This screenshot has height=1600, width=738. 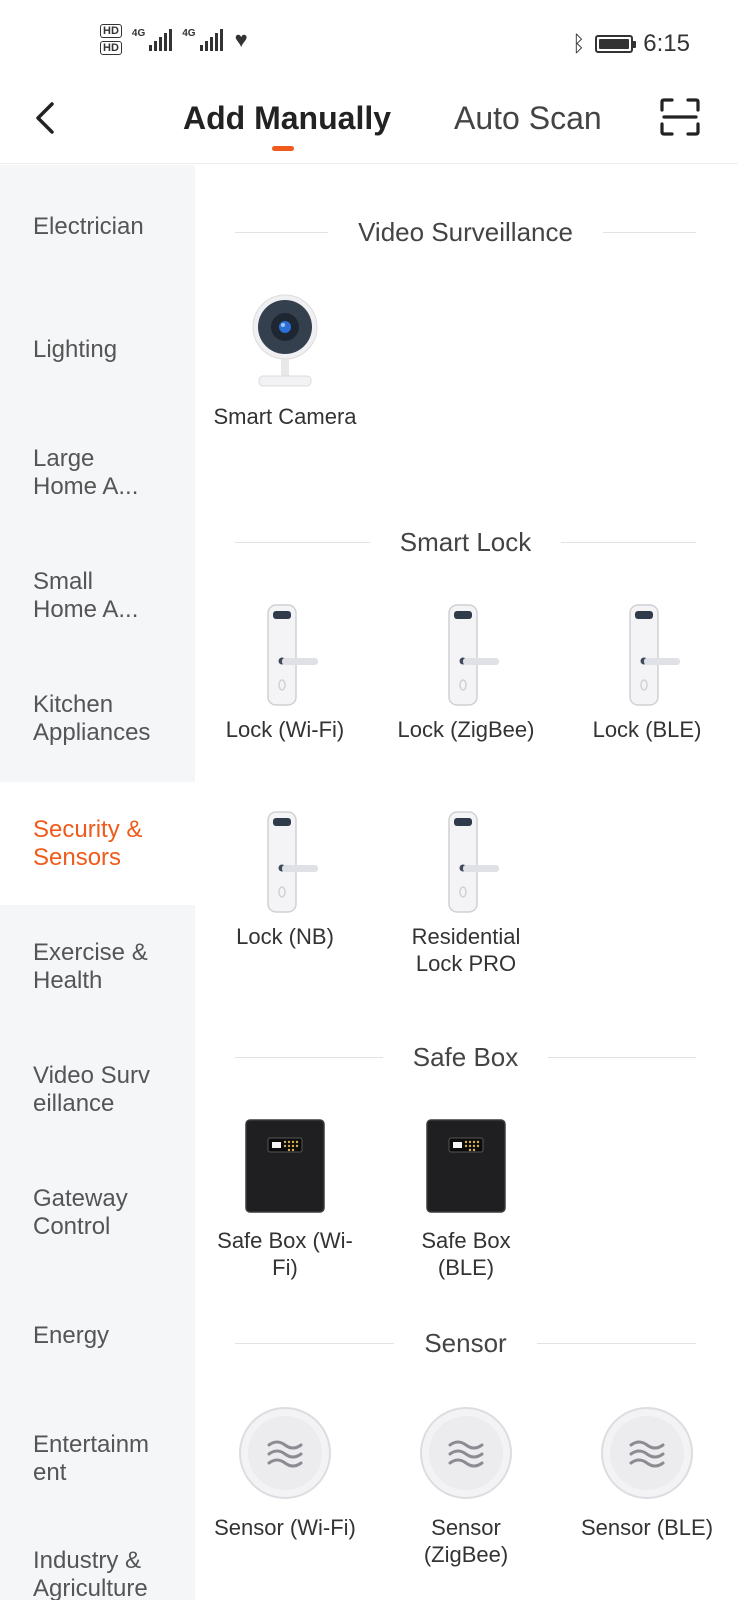 I want to click on sidebar-item-exercise-health: Exercise & Health, so click(x=97, y=966).